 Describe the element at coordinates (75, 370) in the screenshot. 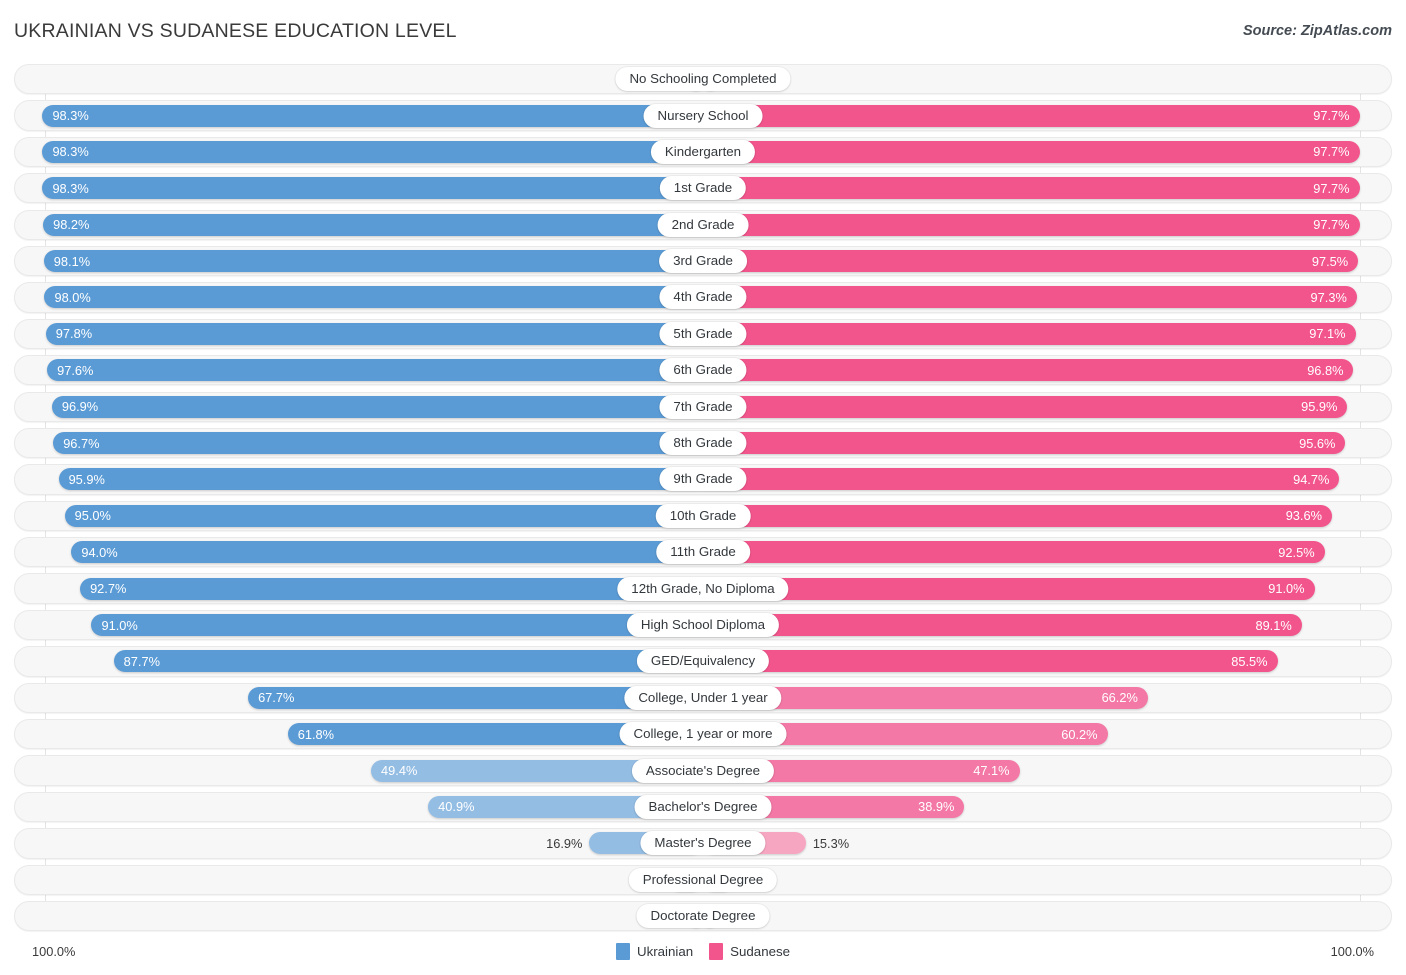

I see `ukrainian-value-label: 97.6%` at that location.